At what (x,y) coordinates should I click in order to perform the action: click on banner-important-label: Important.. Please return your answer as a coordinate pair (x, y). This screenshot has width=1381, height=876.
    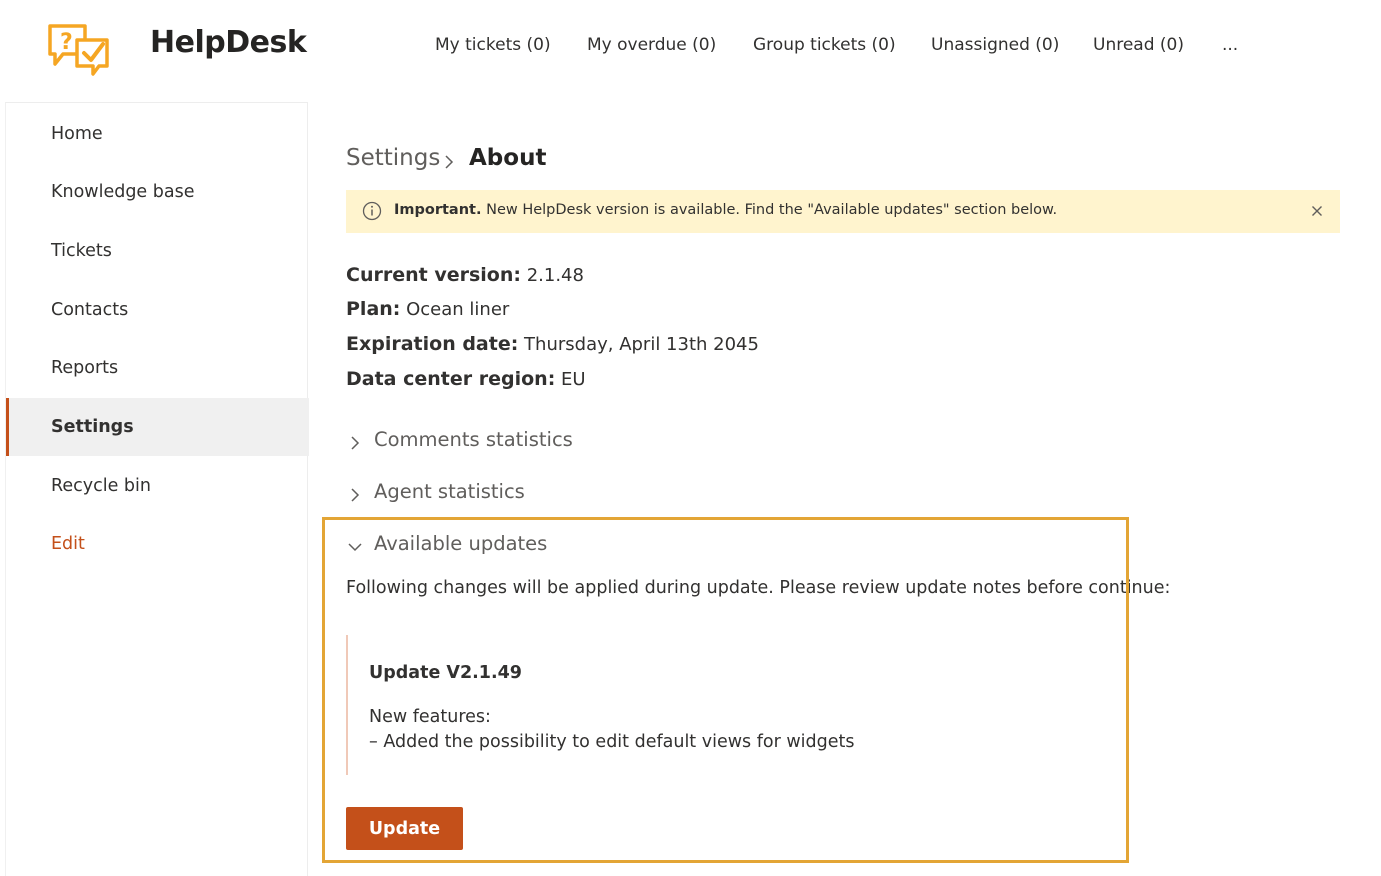
    Looking at the image, I should click on (438, 210).